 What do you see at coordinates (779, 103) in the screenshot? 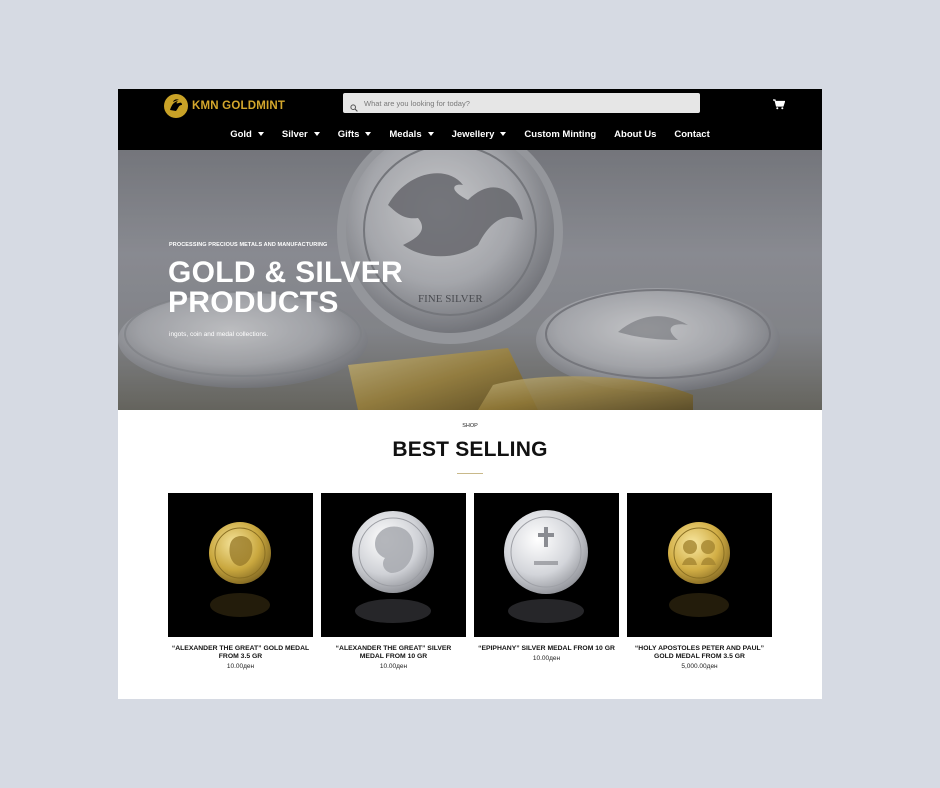
I see `cart-icon` at bounding box center [779, 103].